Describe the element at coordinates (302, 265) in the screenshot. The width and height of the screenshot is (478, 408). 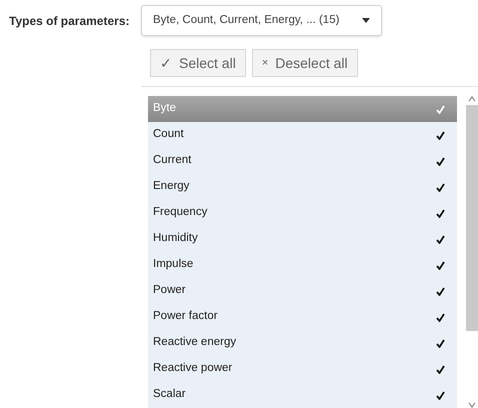
I see `list-item: Impulse` at that location.